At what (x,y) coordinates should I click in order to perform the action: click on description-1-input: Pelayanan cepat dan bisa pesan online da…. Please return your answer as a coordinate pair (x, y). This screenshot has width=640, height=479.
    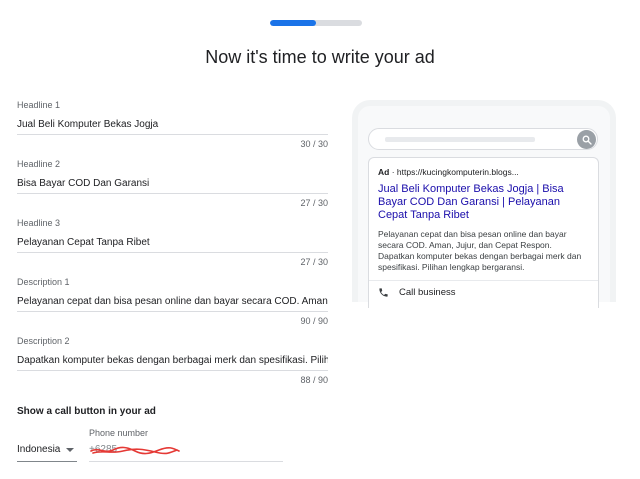
    Looking at the image, I should click on (172, 303).